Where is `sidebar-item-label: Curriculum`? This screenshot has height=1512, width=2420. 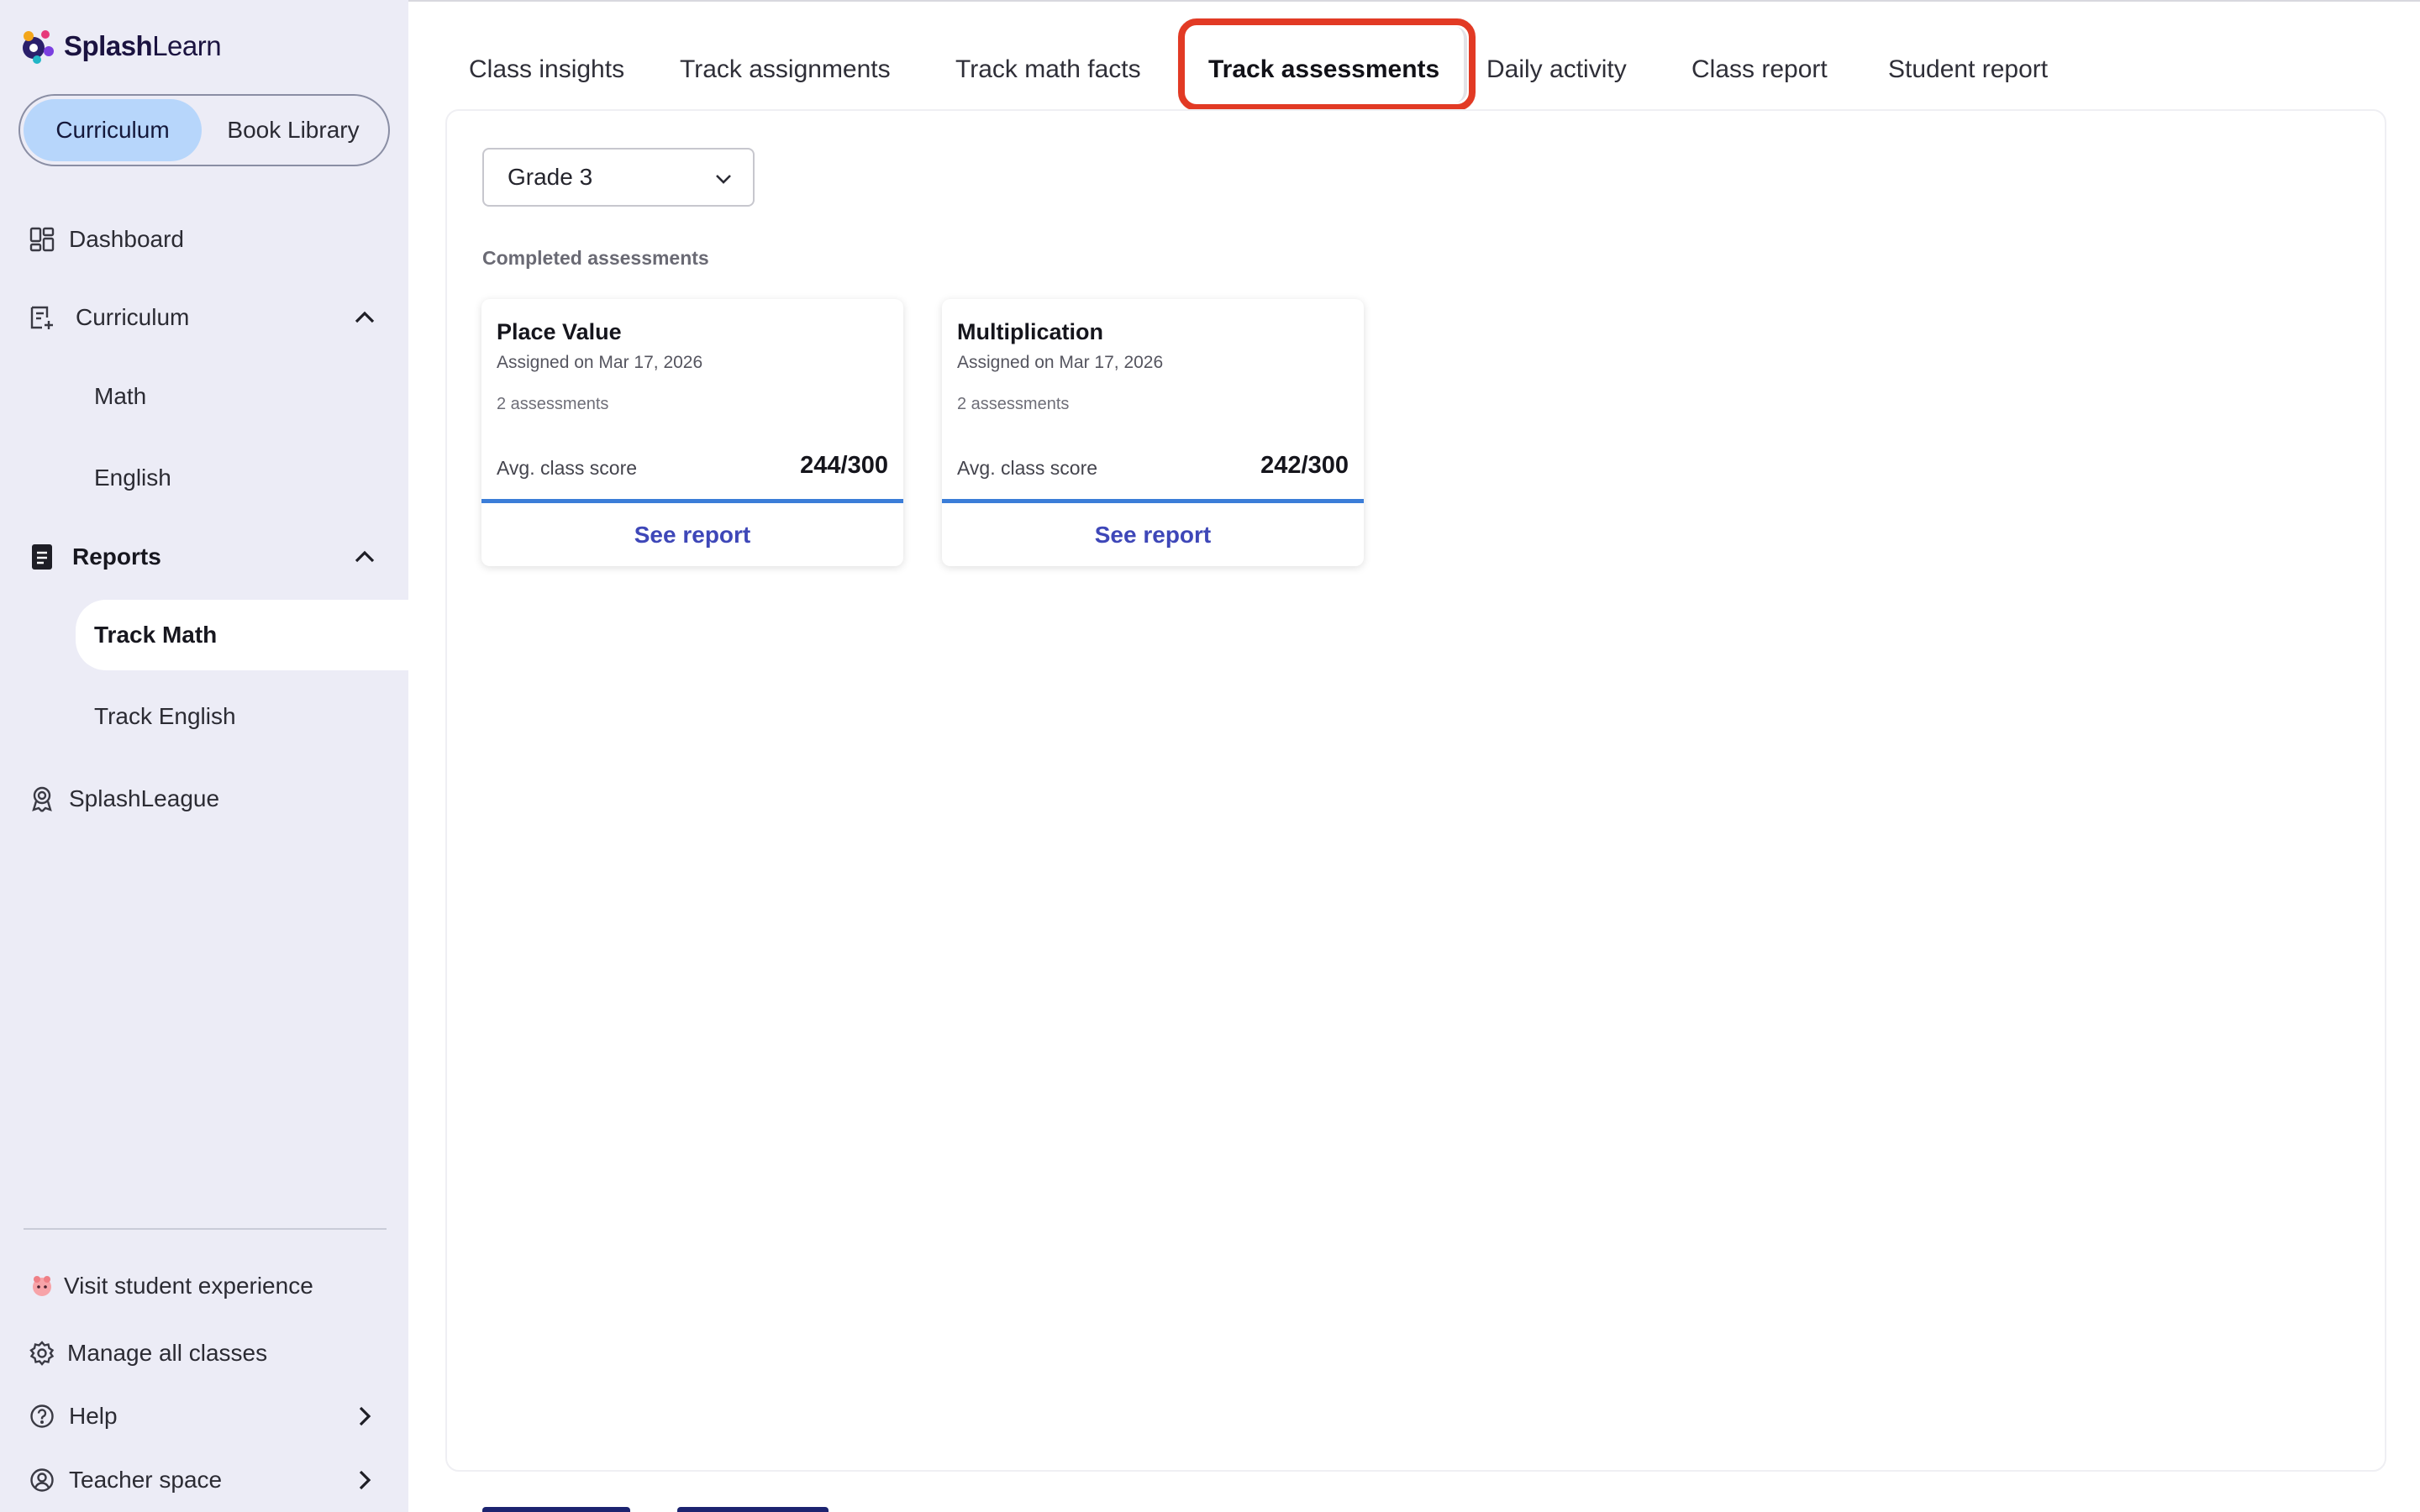
sidebar-item-label: Curriculum is located at coordinates (133, 317).